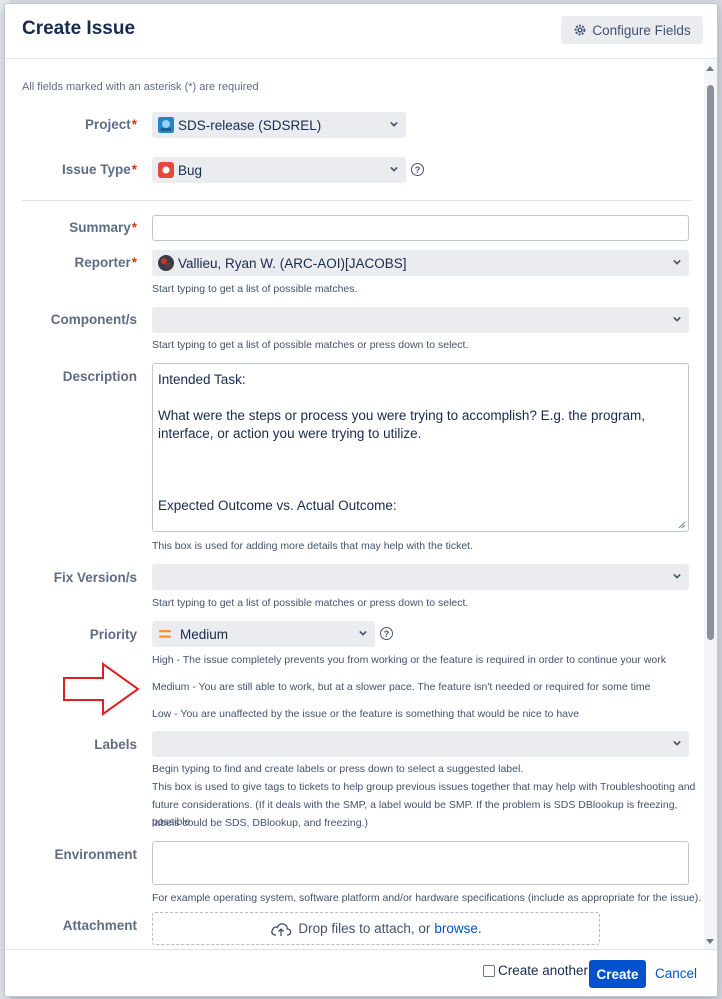 Image resolution: width=722 pixels, height=999 pixels. What do you see at coordinates (617, 974) in the screenshot?
I see `create-button: Create` at bounding box center [617, 974].